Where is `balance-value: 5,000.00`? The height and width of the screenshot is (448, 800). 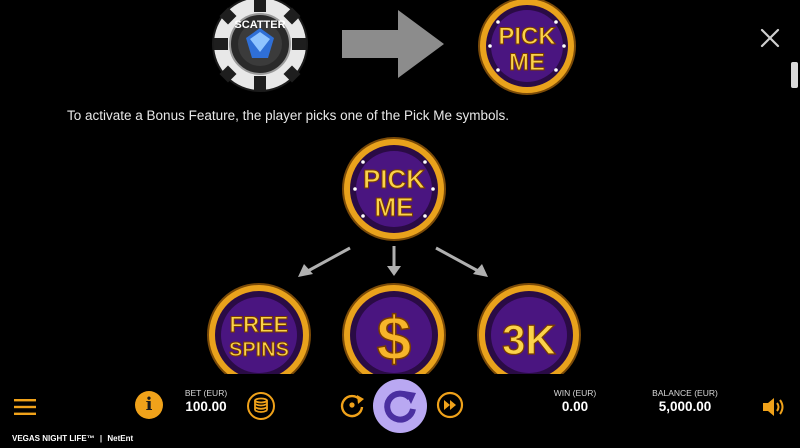
balance-value: 5,000.00 is located at coordinates (685, 406).